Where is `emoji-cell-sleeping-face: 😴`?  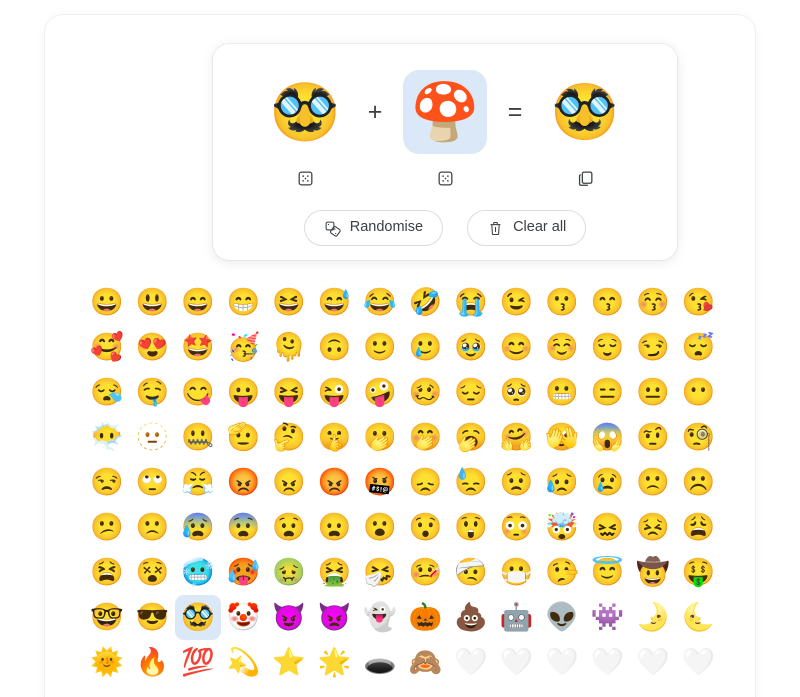
emoji-cell-sleeping-face: 😴 is located at coordinates (699, 347).